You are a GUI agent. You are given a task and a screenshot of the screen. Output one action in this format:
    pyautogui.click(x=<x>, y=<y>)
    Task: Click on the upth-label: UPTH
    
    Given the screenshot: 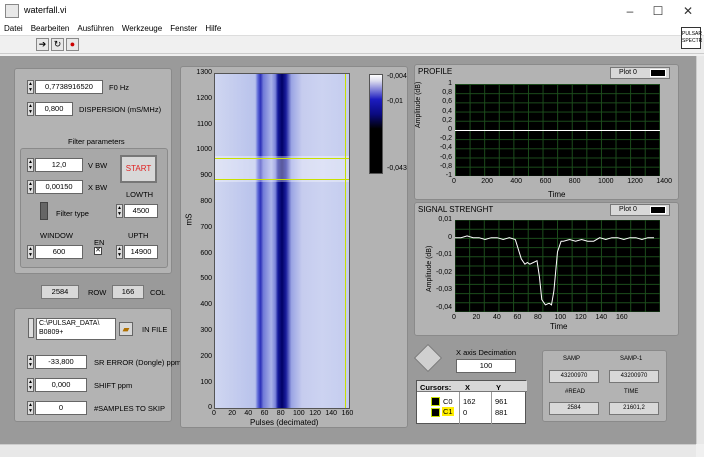 What is the action you would take?
    pyautogui.click(x=138, y=235)
    